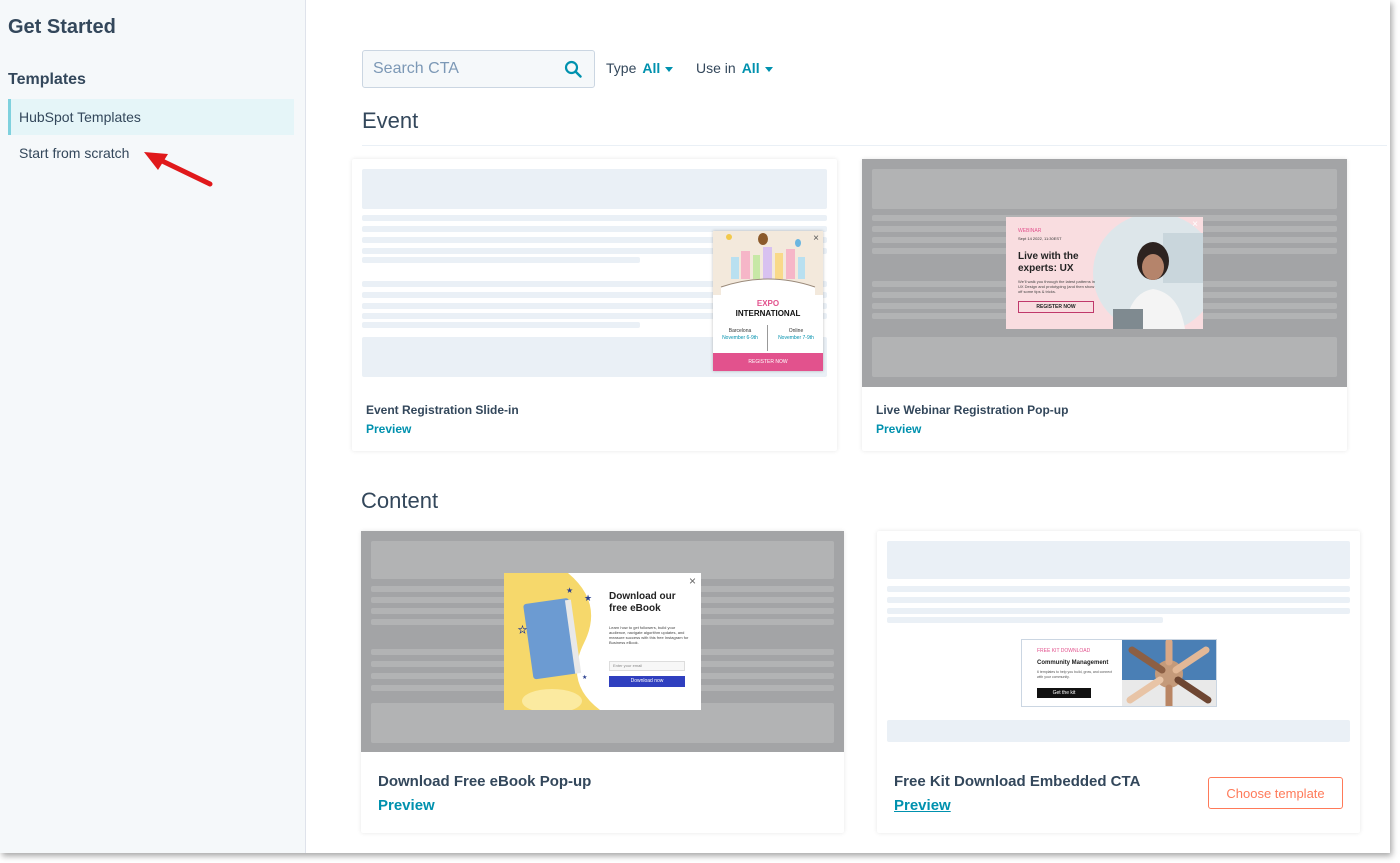  Describe the element at coordinates (80, 117) in the screenshot. I see `sidebar-item-label: HubSpot Templates` at that location.